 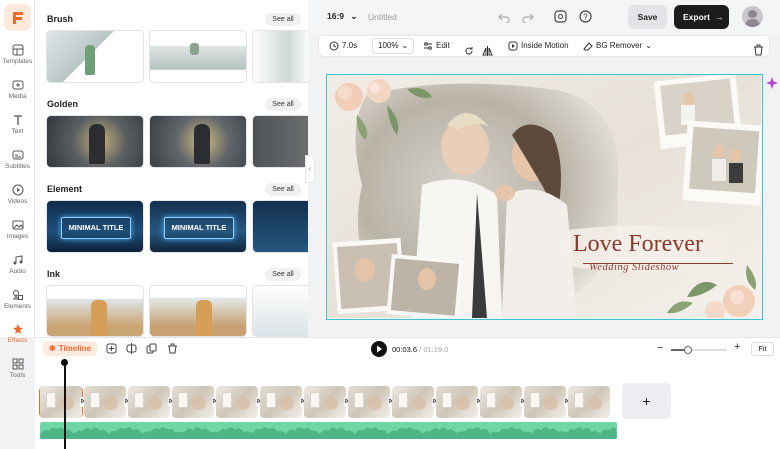 I want to click on play-button, so click(x=379, y=349).